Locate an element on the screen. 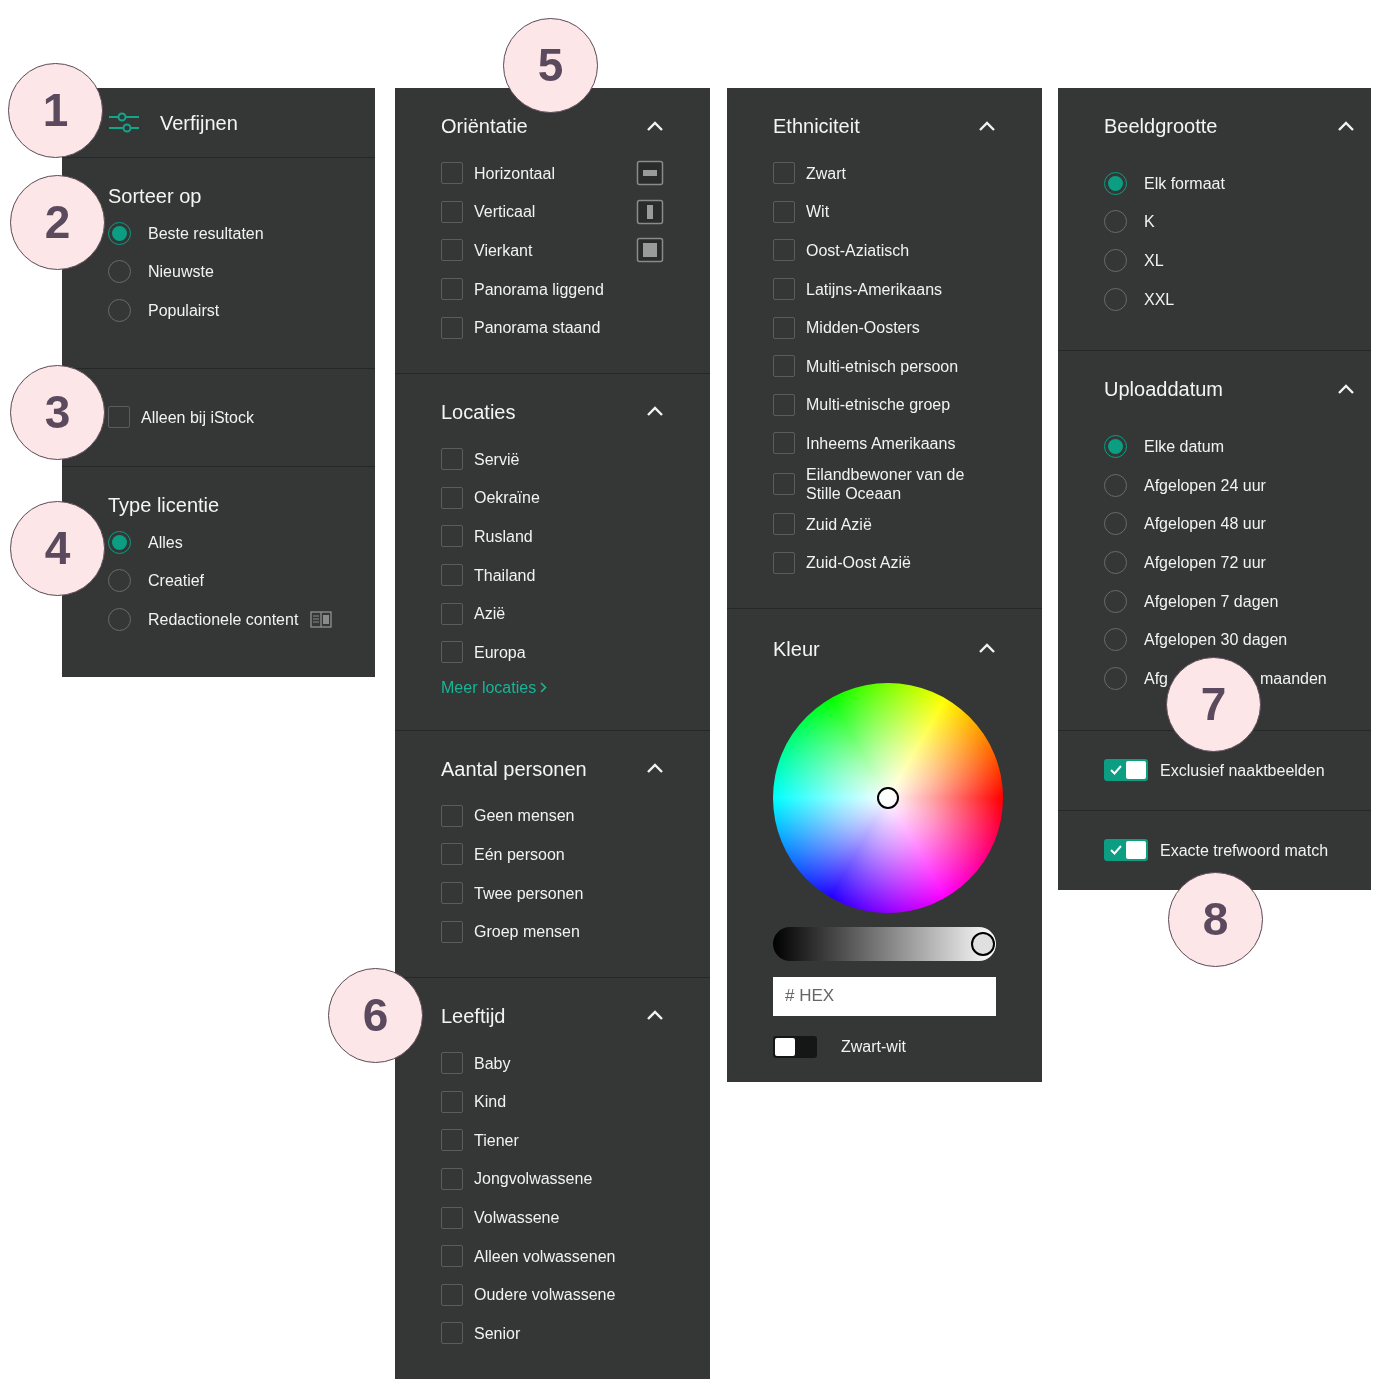  option-label: Elk formaat is located at coordinates (1184, 183).